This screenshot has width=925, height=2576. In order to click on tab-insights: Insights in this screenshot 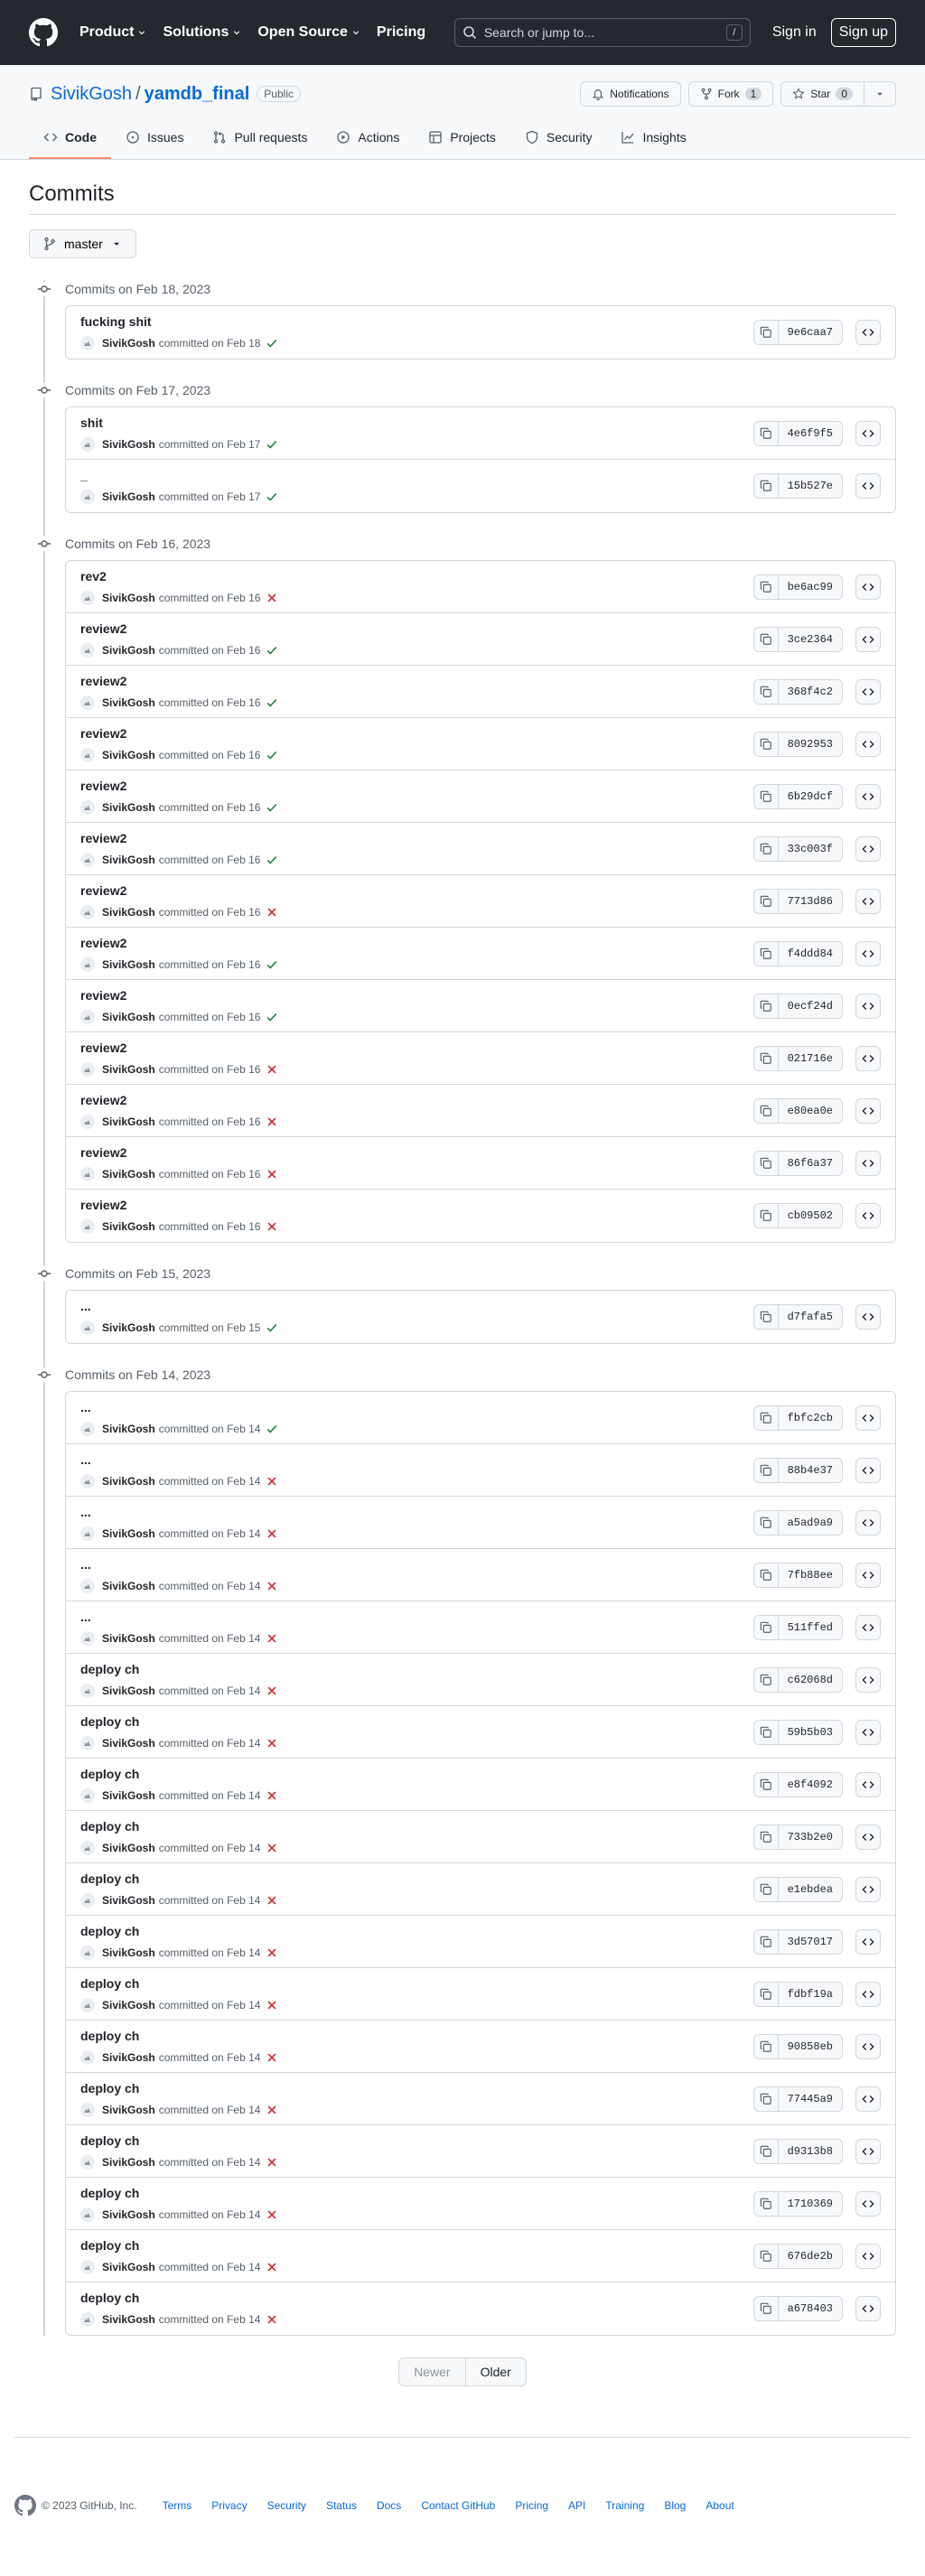, I will do `click(653, 141)`.